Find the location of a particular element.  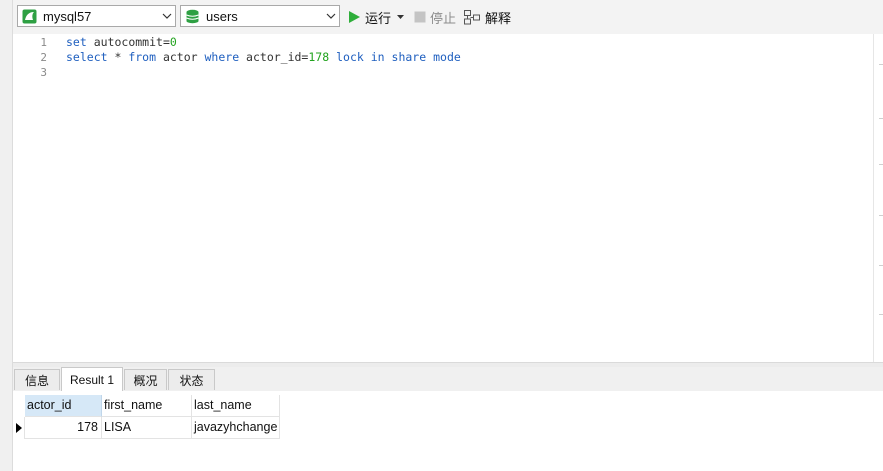

run-label: 运行 is located at coordinates (378, 18).